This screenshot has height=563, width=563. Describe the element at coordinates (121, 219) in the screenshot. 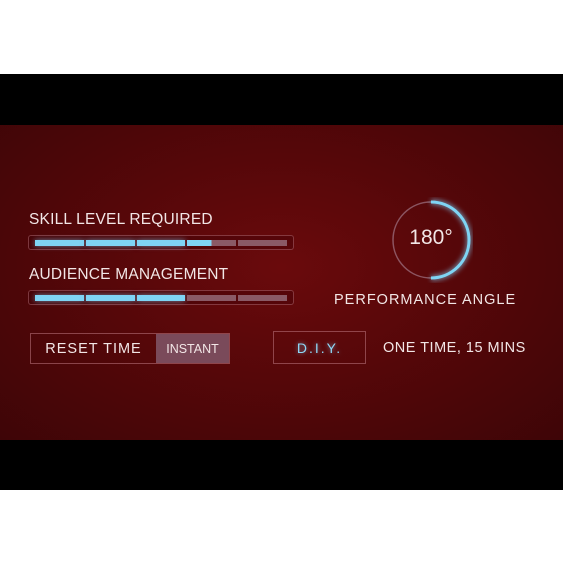

I see `skill-level-label: SKILL LEVEL REQUIRED` at that location.